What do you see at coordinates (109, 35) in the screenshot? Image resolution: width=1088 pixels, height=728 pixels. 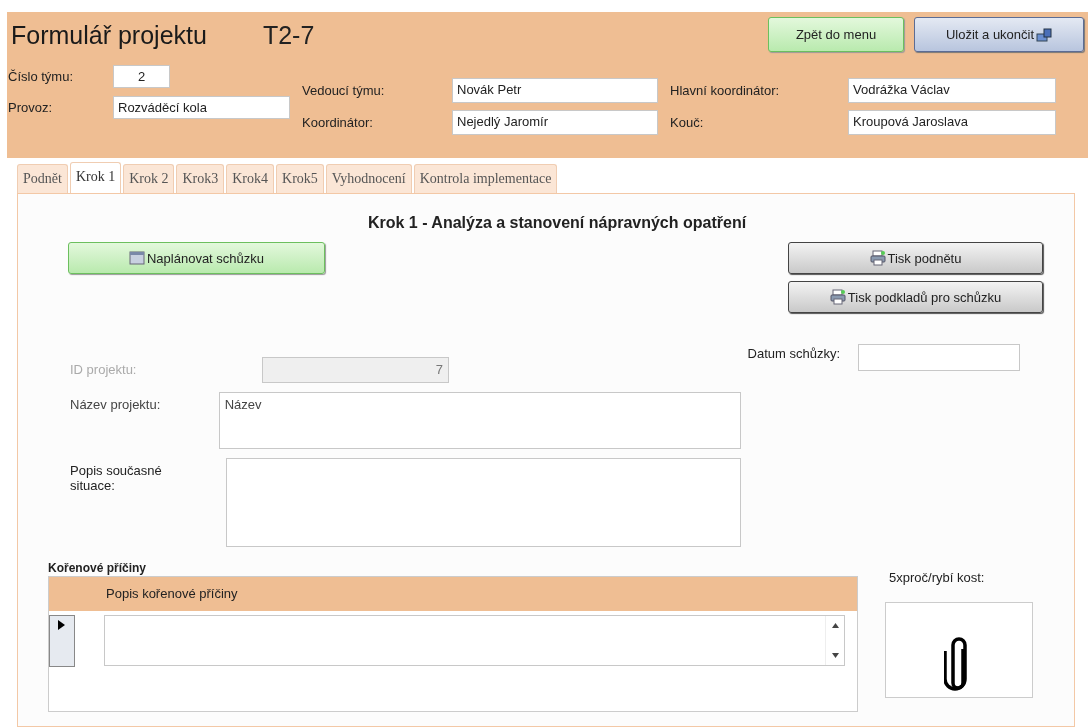 I see `form-title: Formulář projektu` at bounding box center [109, 35].